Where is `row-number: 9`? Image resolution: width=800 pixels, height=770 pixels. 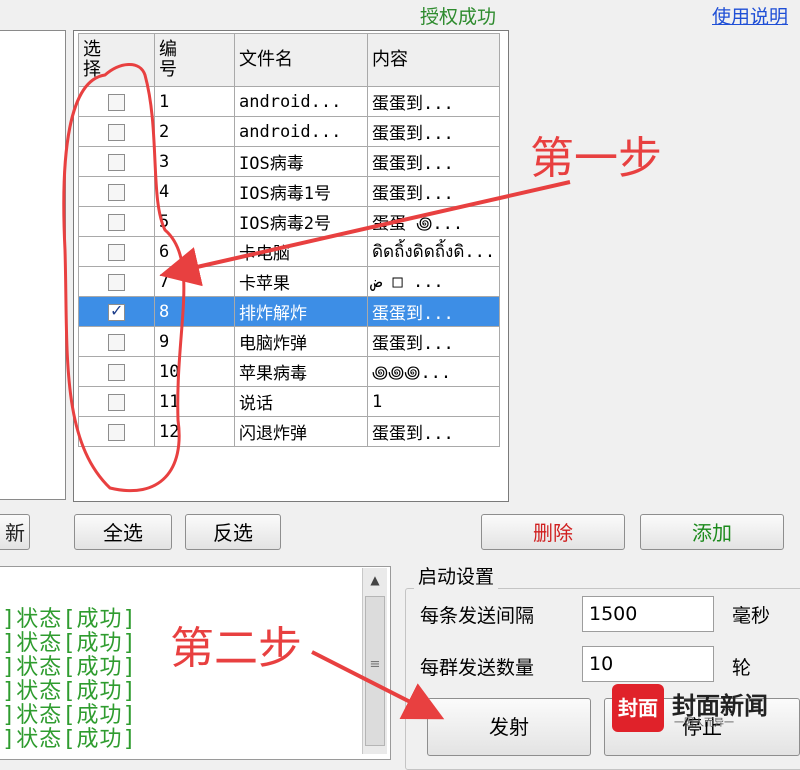 row-number: 9 is located at coordinates (194, 341).